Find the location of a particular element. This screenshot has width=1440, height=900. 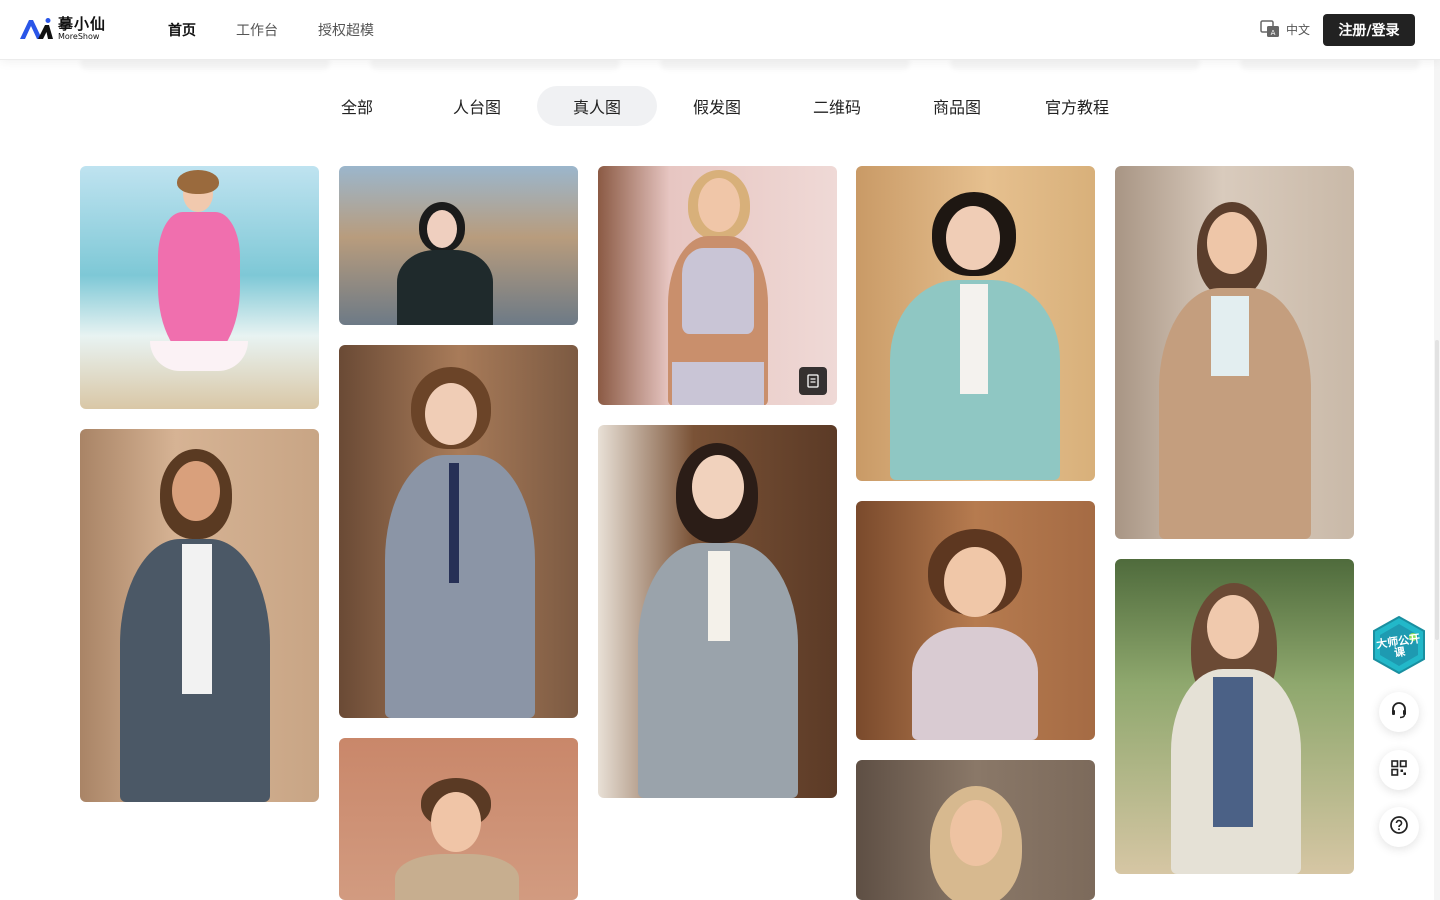

main-nav: 首页 工作台 授权超模 is located at coordinates (291, 30).